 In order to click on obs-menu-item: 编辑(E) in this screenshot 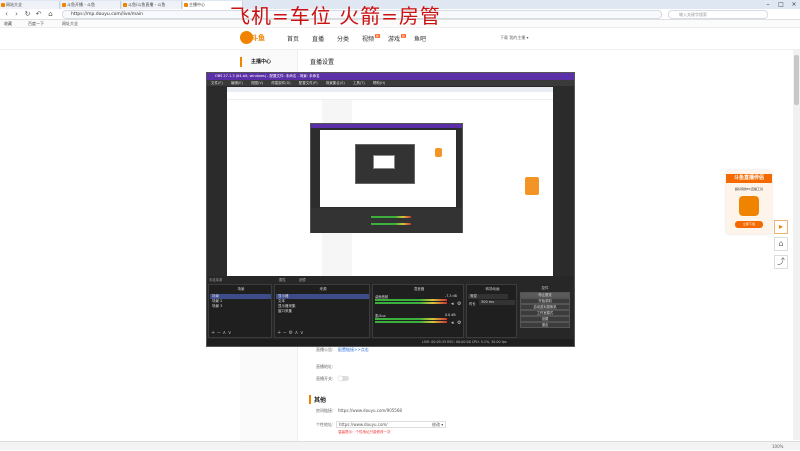, I will do `click(237, 83)`.